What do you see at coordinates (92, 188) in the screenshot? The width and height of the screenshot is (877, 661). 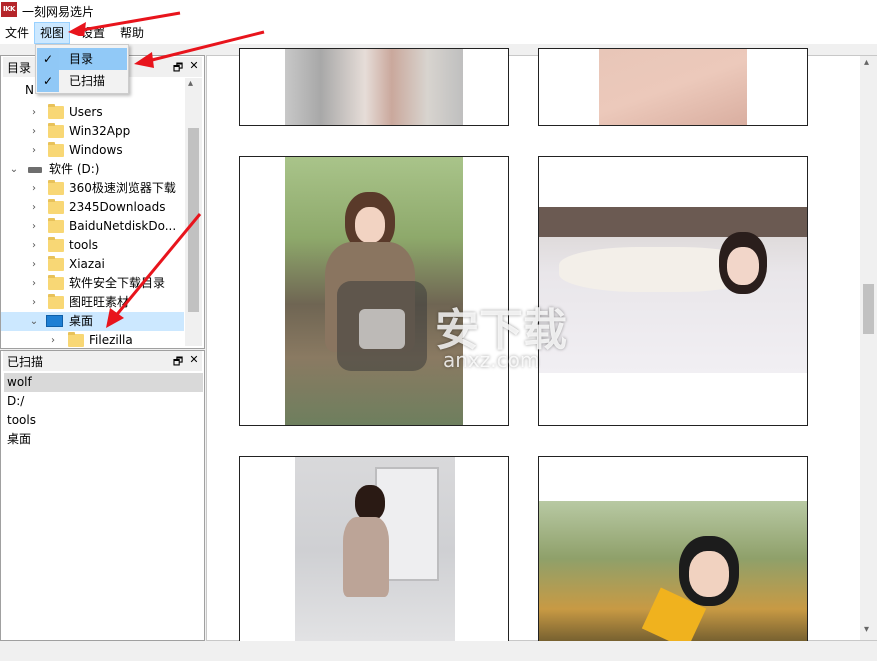 I see `tree-item-360-downloads: › 360极速浏览器下载` at bounding box center [92, 188].